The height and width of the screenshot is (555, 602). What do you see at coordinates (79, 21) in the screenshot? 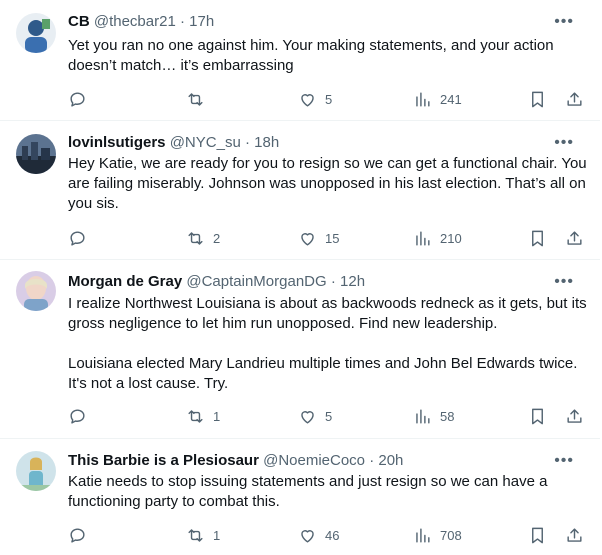
I see `author-name: CB` at bounding box center [79, 21].